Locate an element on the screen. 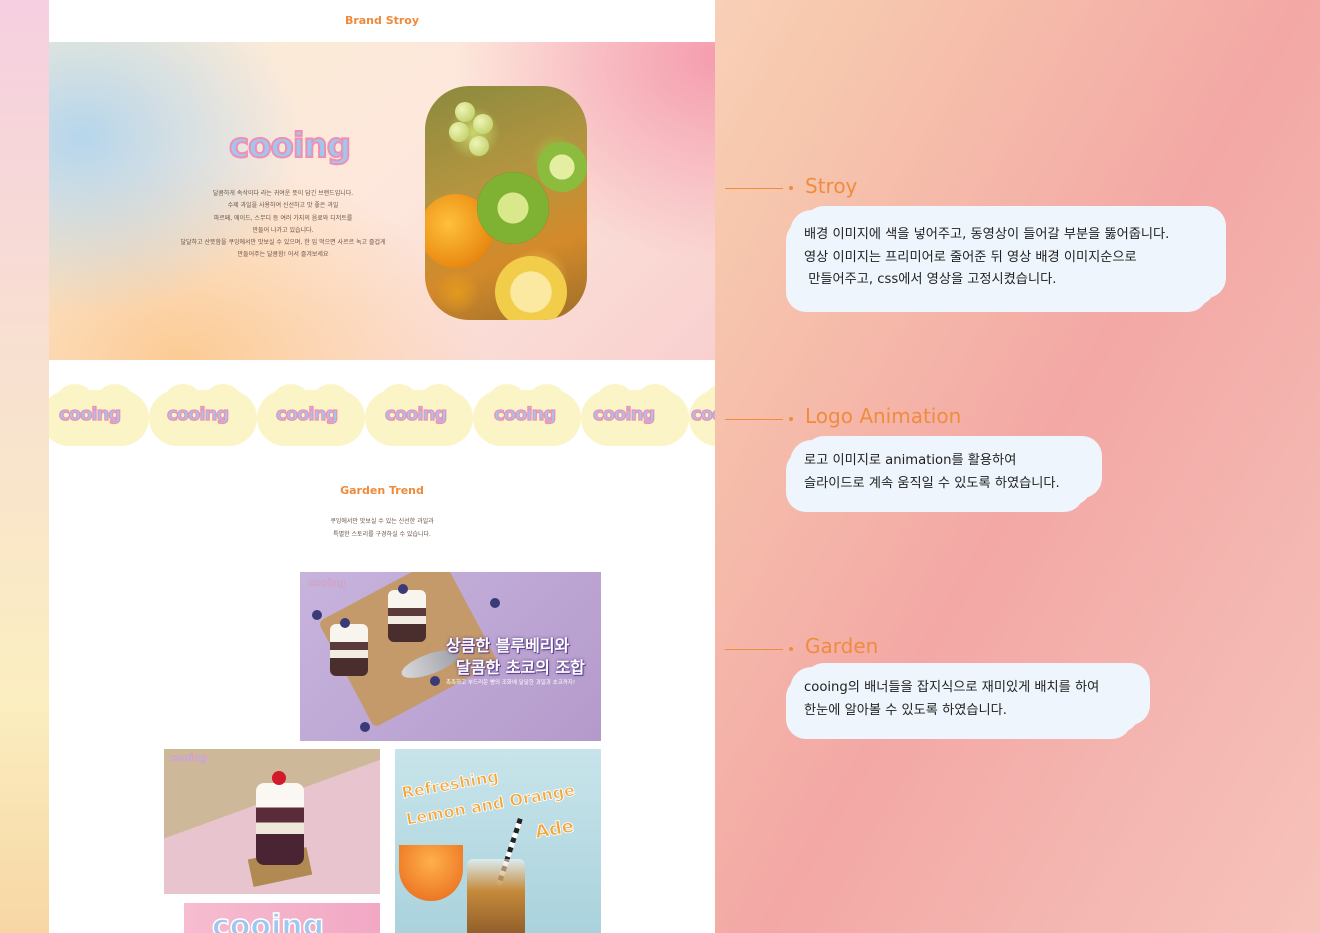 The width and height of the screenshot is (1320, 933). hero-line: 파르페, 에이드, 스무디 등 여러 가지의 음료와 디저트를 is located at coordinates (283, 218).